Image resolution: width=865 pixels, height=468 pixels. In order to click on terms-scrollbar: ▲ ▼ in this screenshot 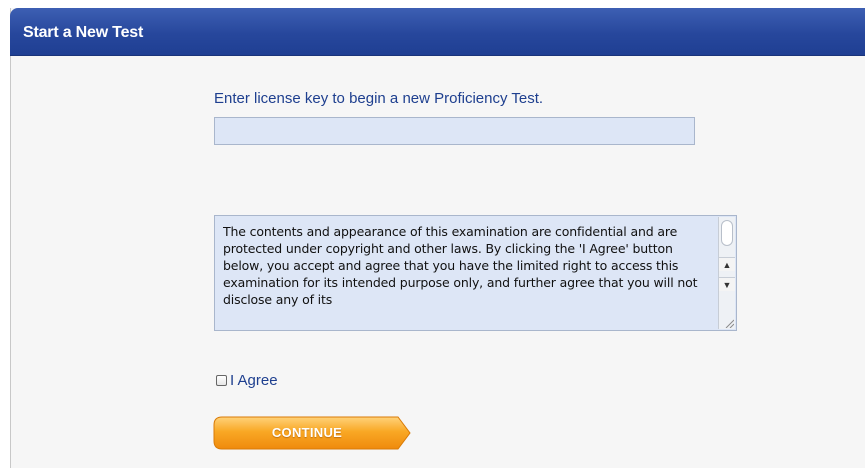, I will do `click(726, 273)`.